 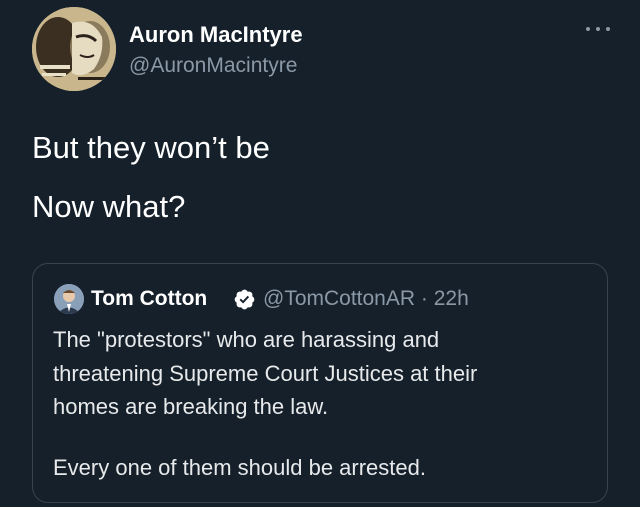 What do you see at coordinates (216, 35) in the screenshot?
I see `author-name: Auron MacIntyre` at bounding box center [216, 35].